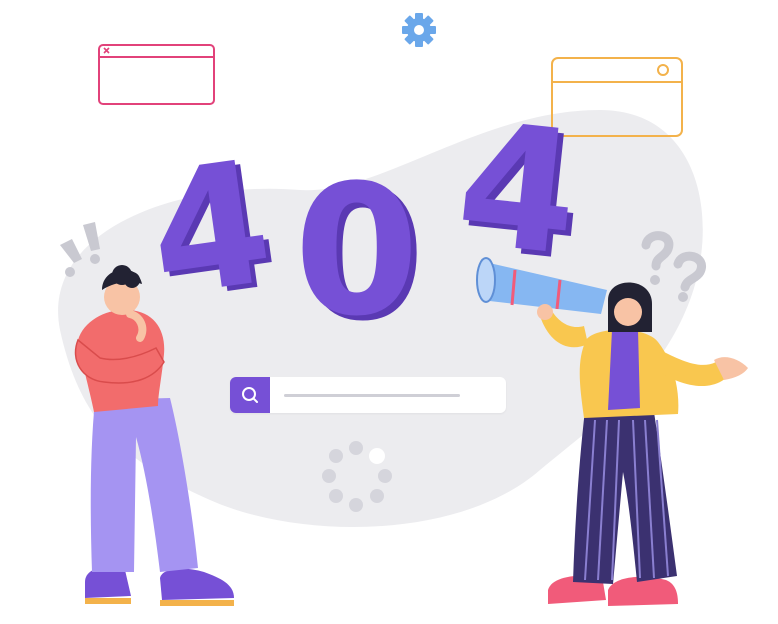  I want to click on search-icon, so click(250, 395).